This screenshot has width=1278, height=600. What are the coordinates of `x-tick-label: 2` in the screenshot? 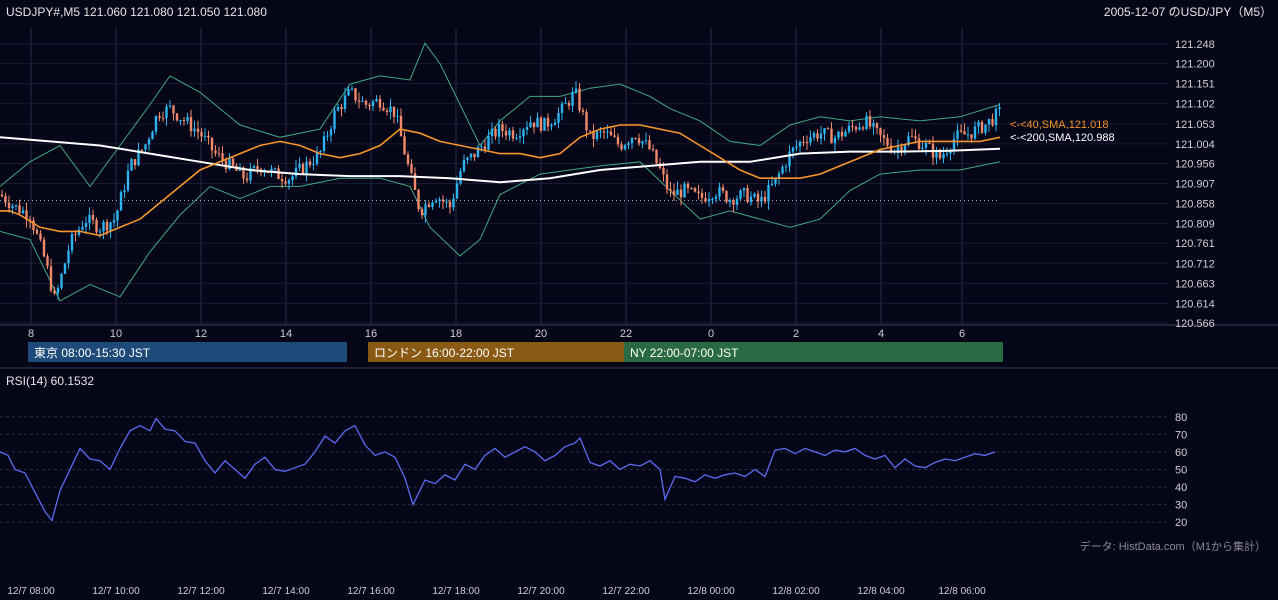 It's located at (796, 334).